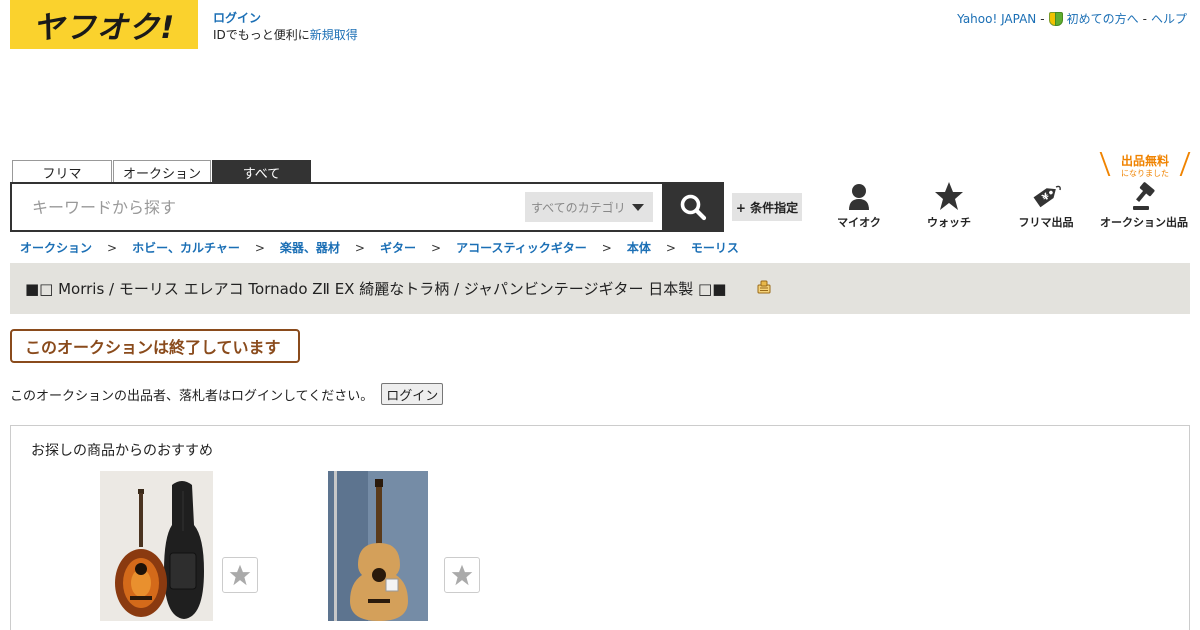 The image size is (1200, 630). I want to click on login-notice-text: このオークションの出品者、落札者はログインしてください。, so click(192, 396).